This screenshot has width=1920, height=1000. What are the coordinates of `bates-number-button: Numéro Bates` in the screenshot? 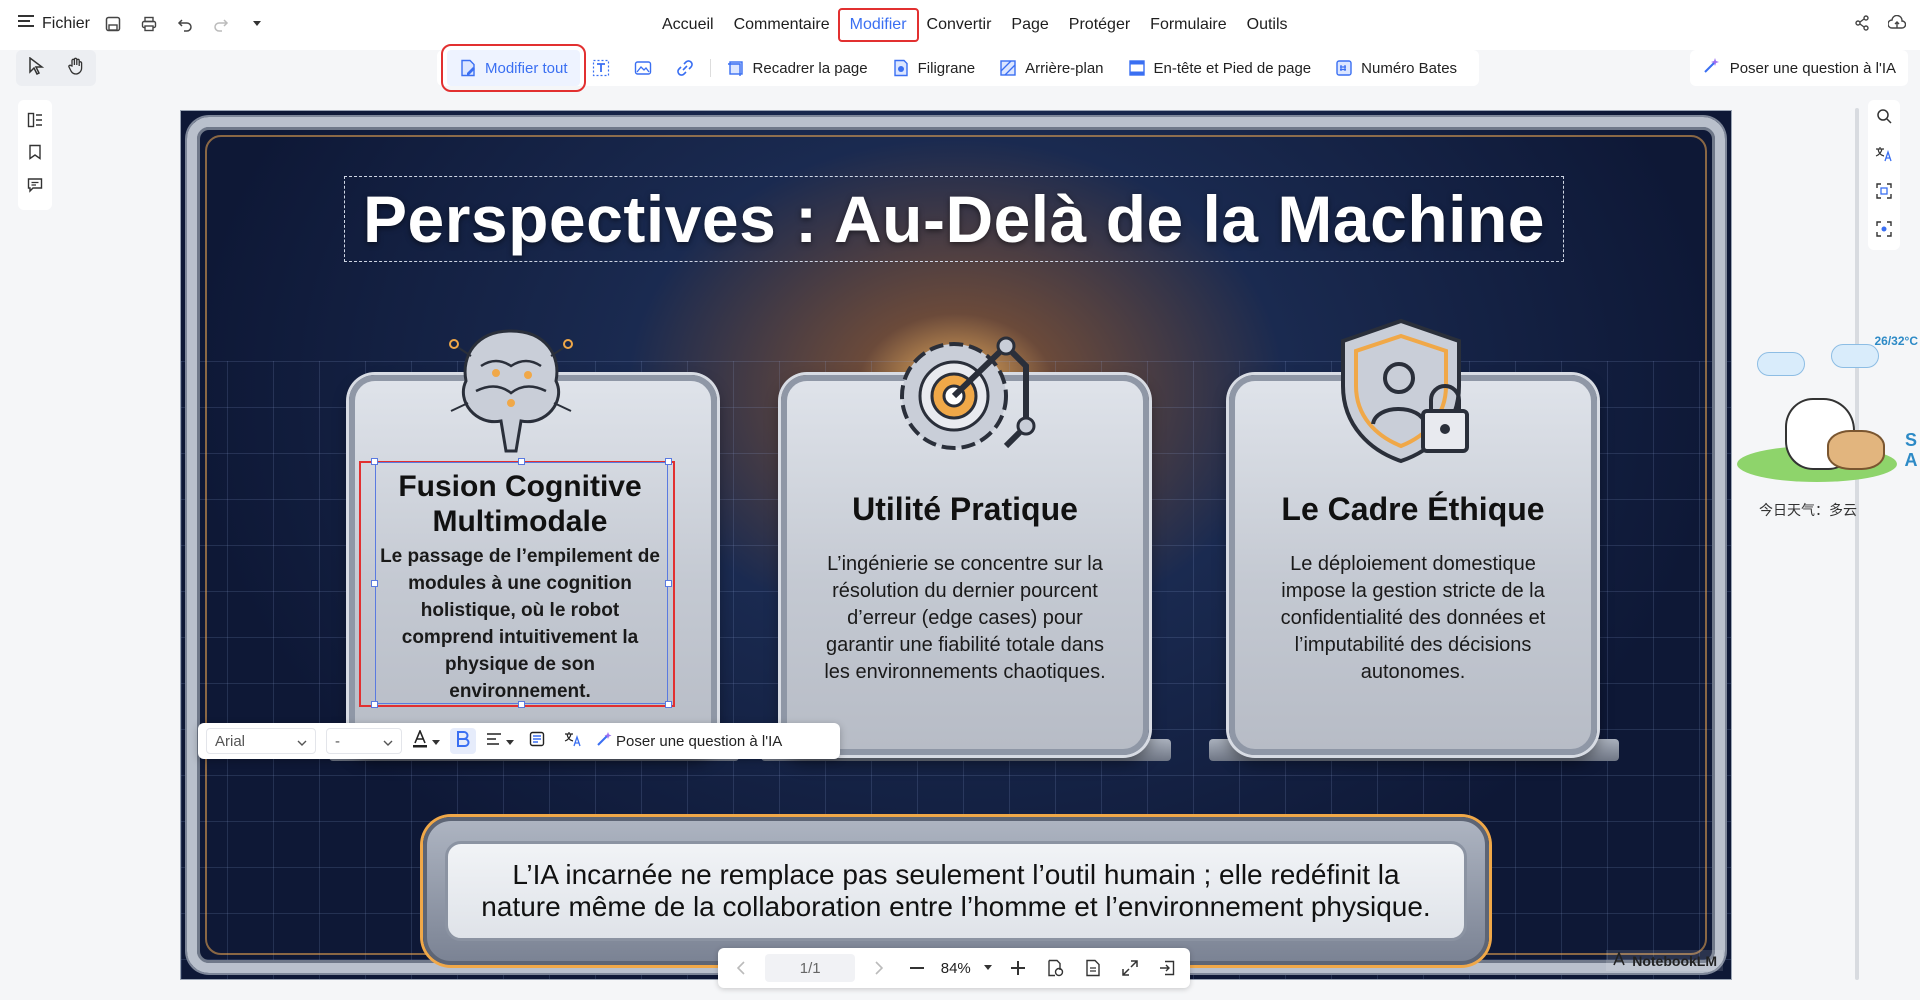 It's located at (1396, 68).